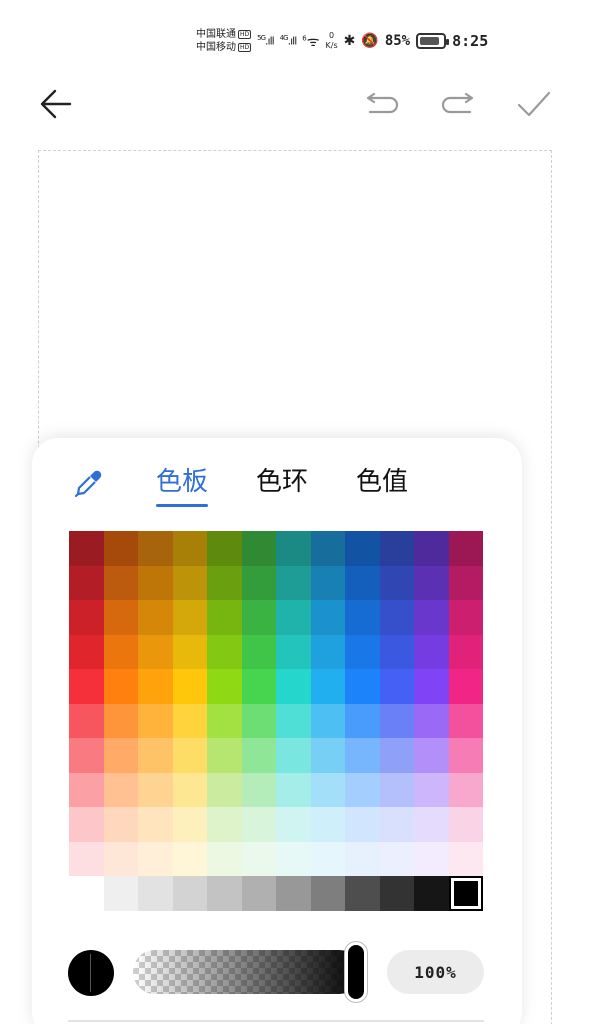  Describe the element at coordinates (458, 104) in the screenshot. I see `redo-button` at that location.